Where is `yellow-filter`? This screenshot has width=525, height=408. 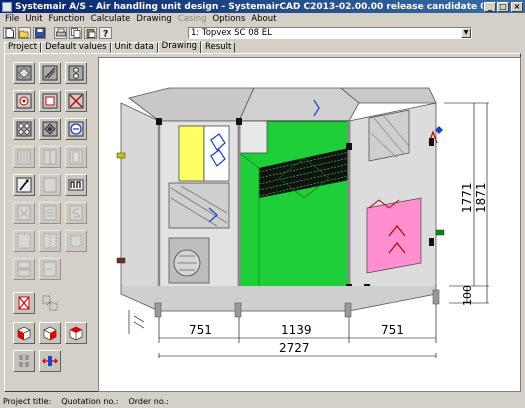
yellow-filter is located at coordinates (191, 153).